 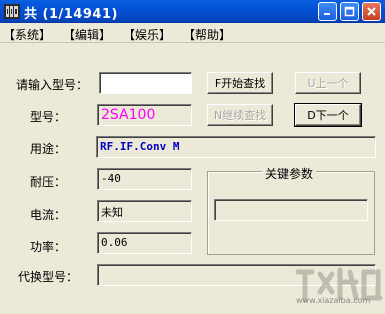 What do you see at coordinates (48, 117) in the screenshot?
I see `model-label: 型号：` at bounding box center [48, 117].